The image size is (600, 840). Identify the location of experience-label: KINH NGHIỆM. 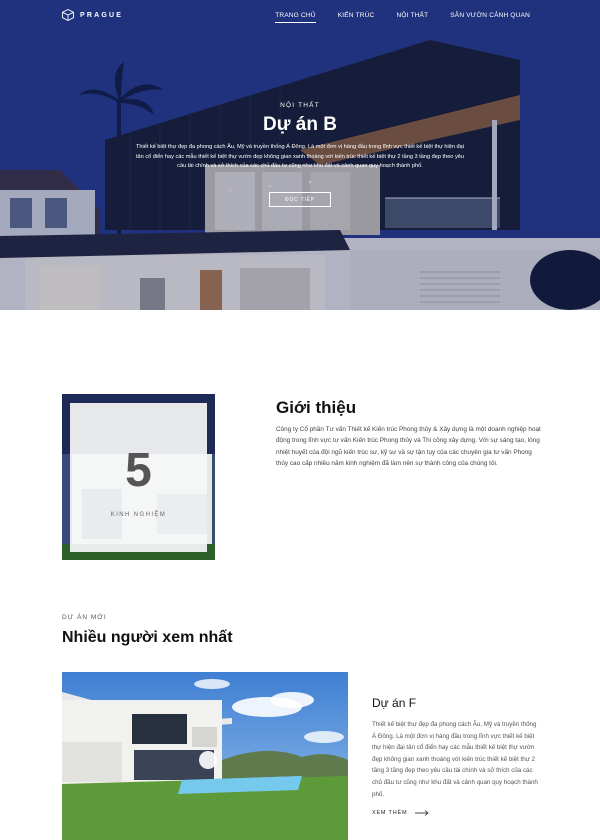
(138, 515).